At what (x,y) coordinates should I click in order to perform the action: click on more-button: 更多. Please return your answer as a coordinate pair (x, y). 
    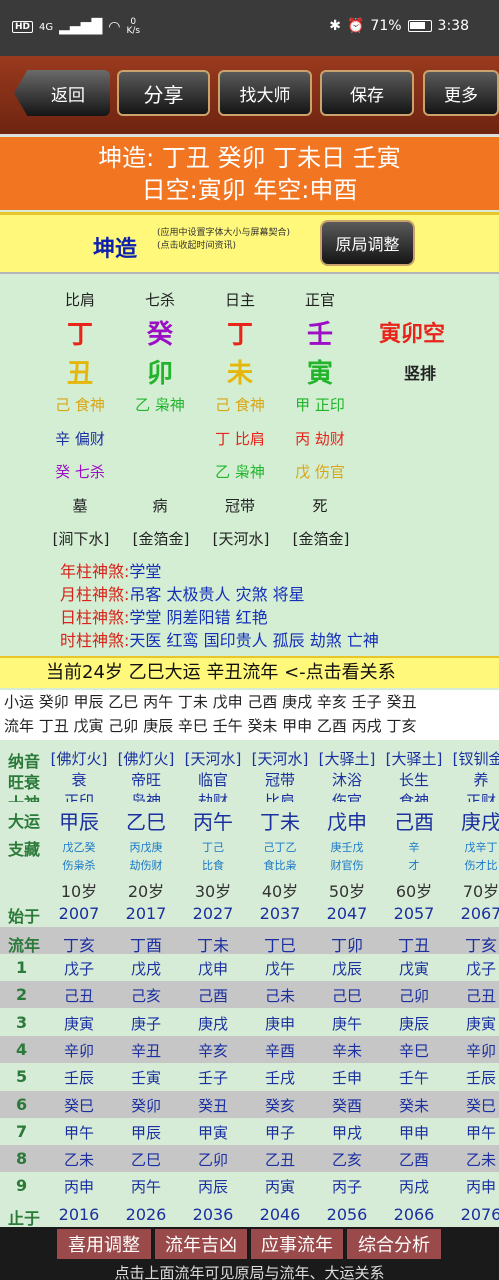
    Looking at the image, I should click on (461, 93).